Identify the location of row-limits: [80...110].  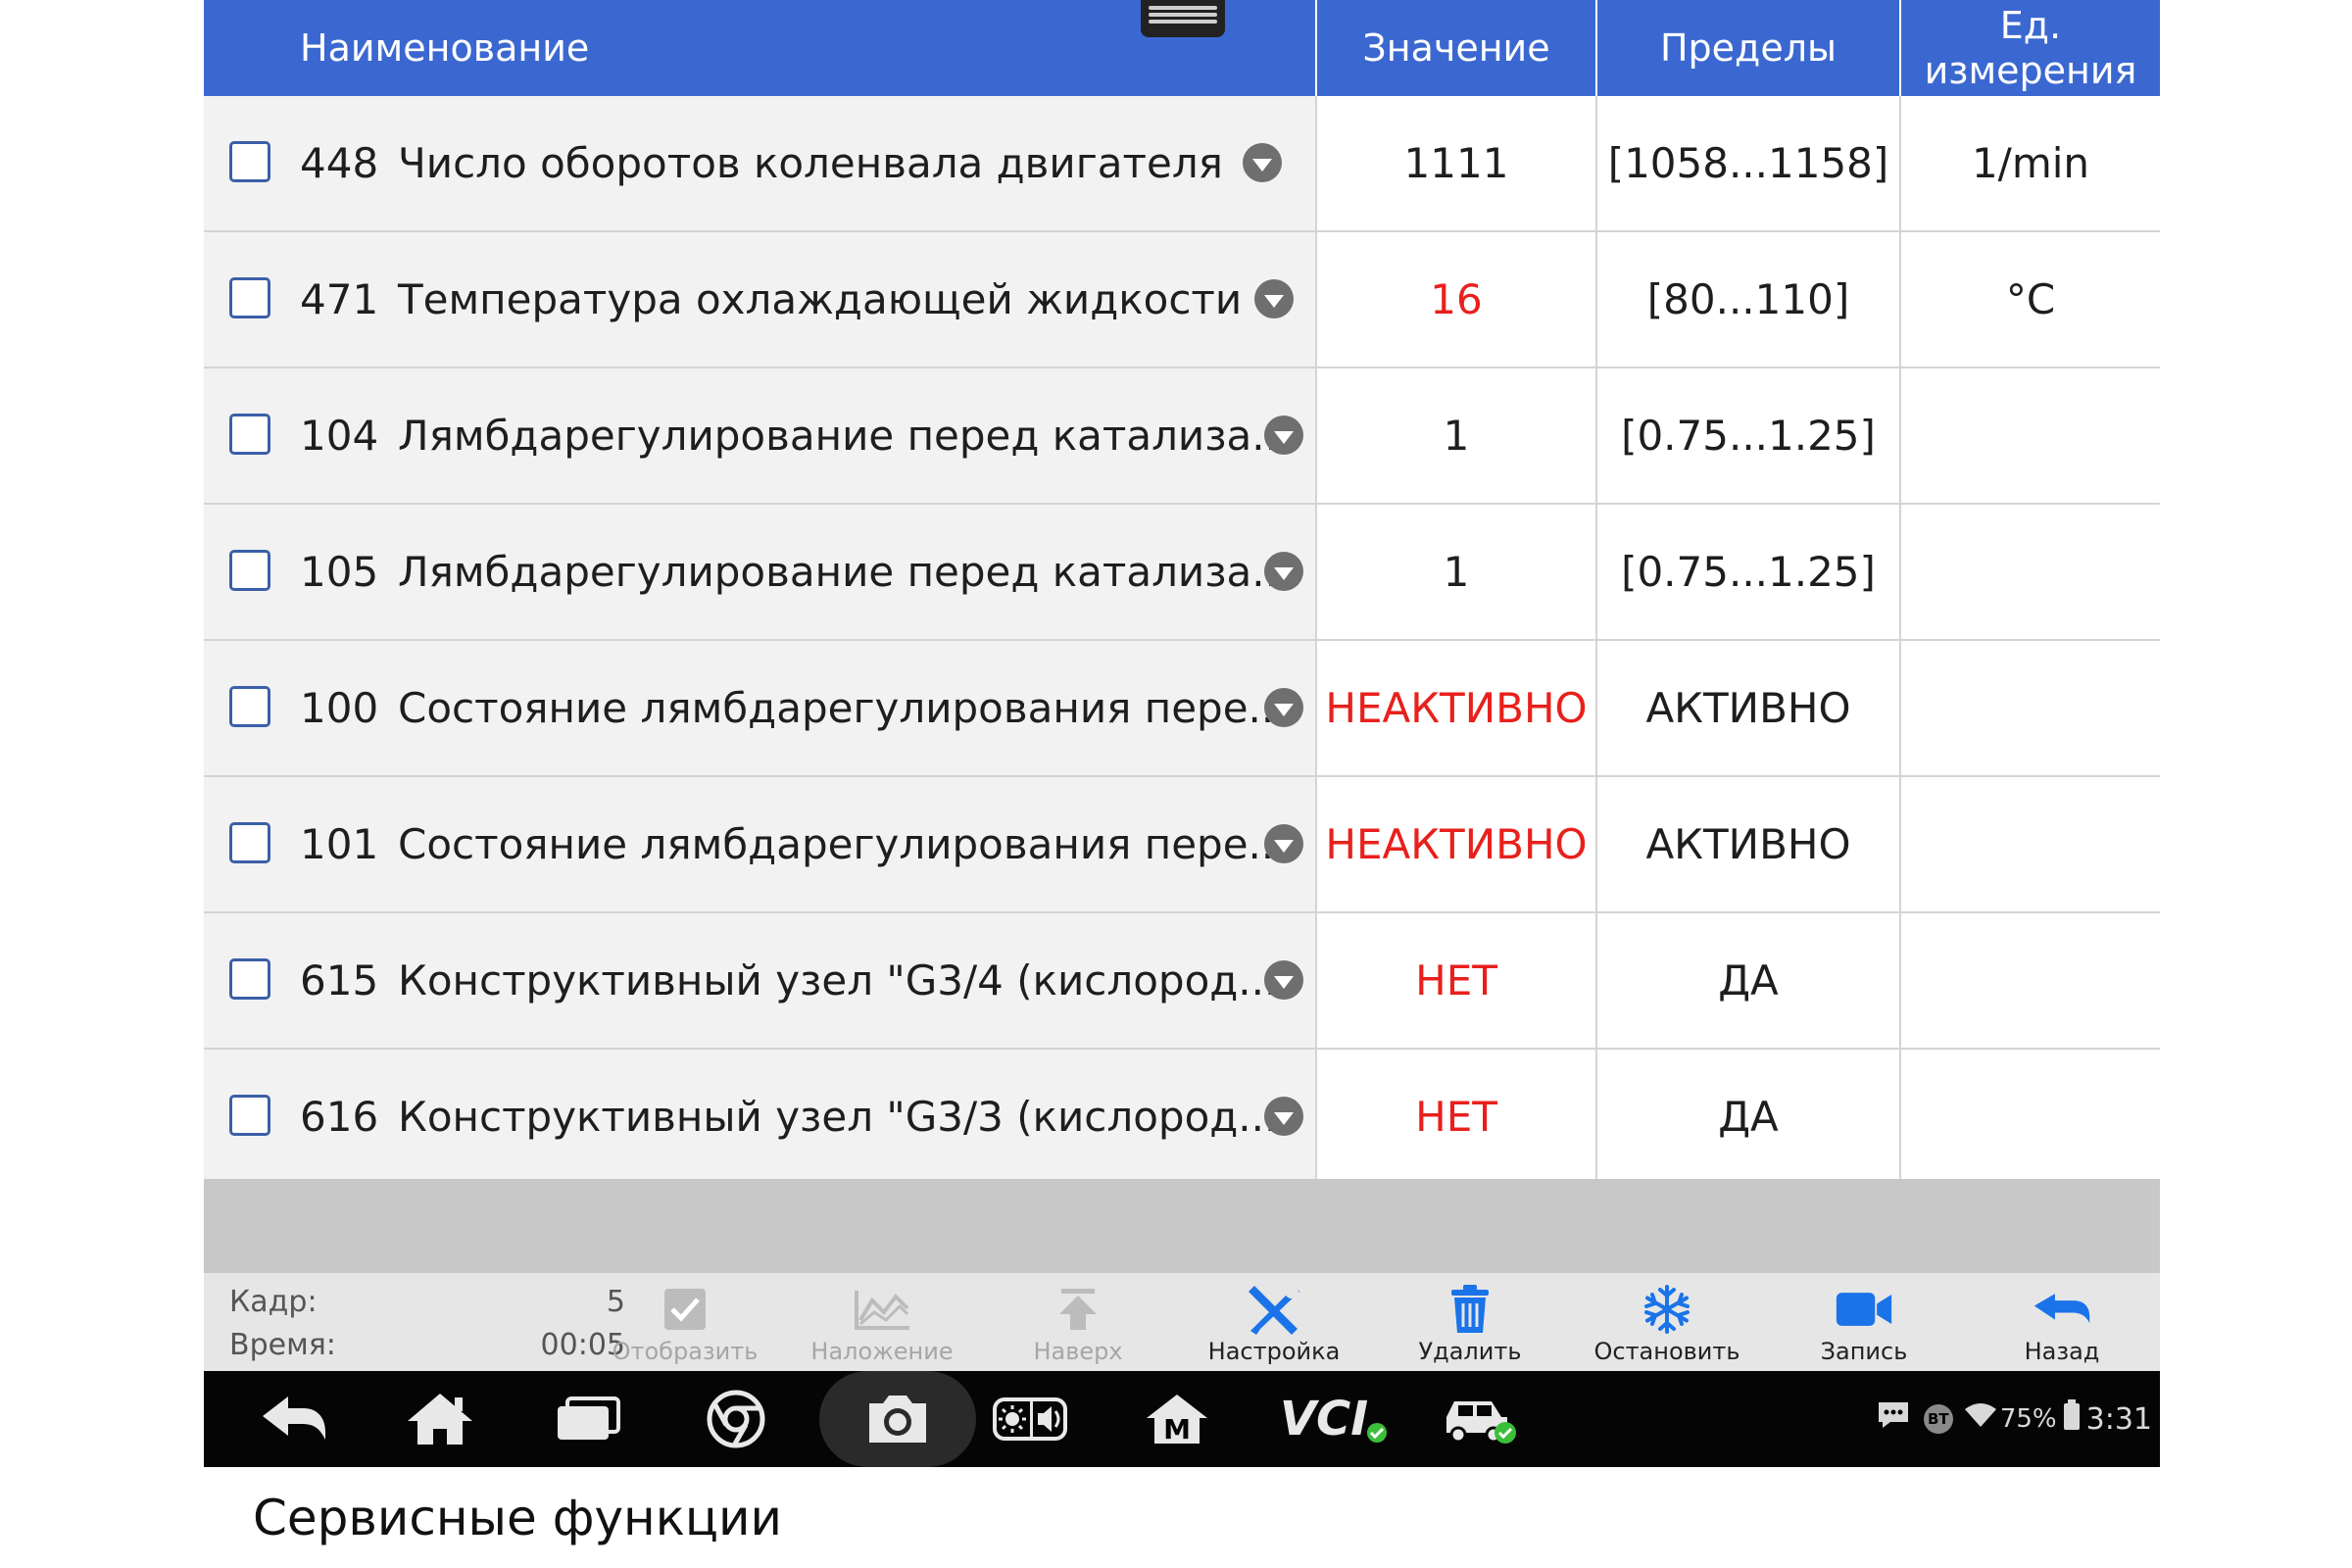
(1747, 299).